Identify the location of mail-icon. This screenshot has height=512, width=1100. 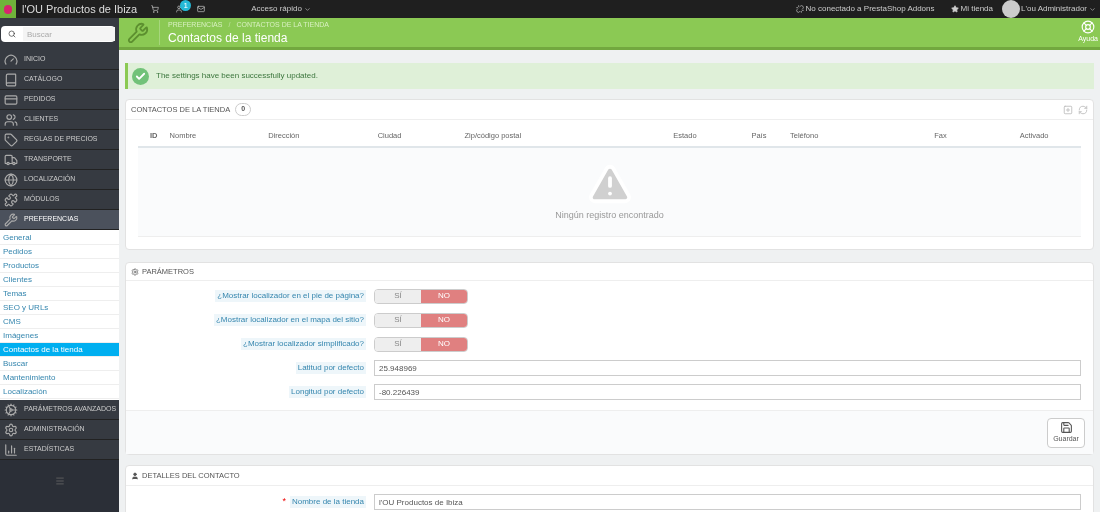
(201, 9).